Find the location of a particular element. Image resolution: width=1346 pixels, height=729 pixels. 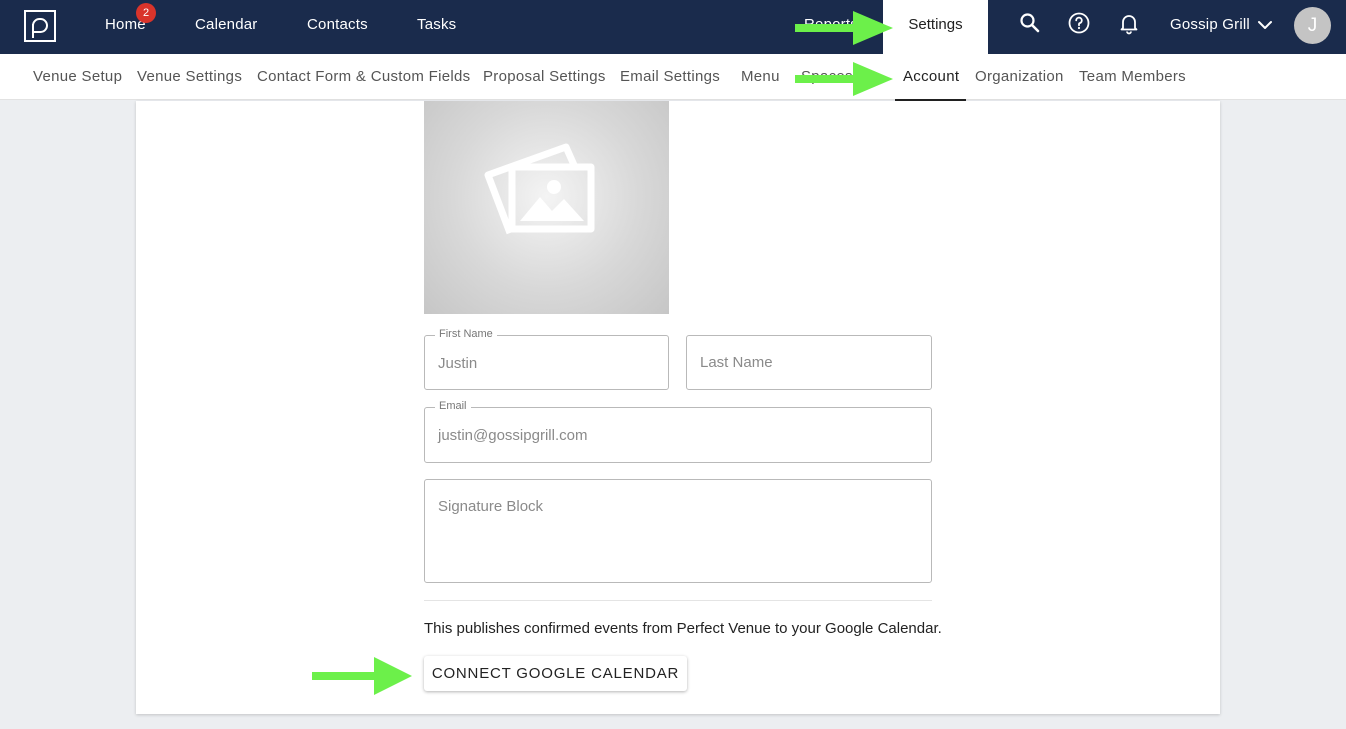

last-name-field: Last Name is located at coordinates (809, 362).